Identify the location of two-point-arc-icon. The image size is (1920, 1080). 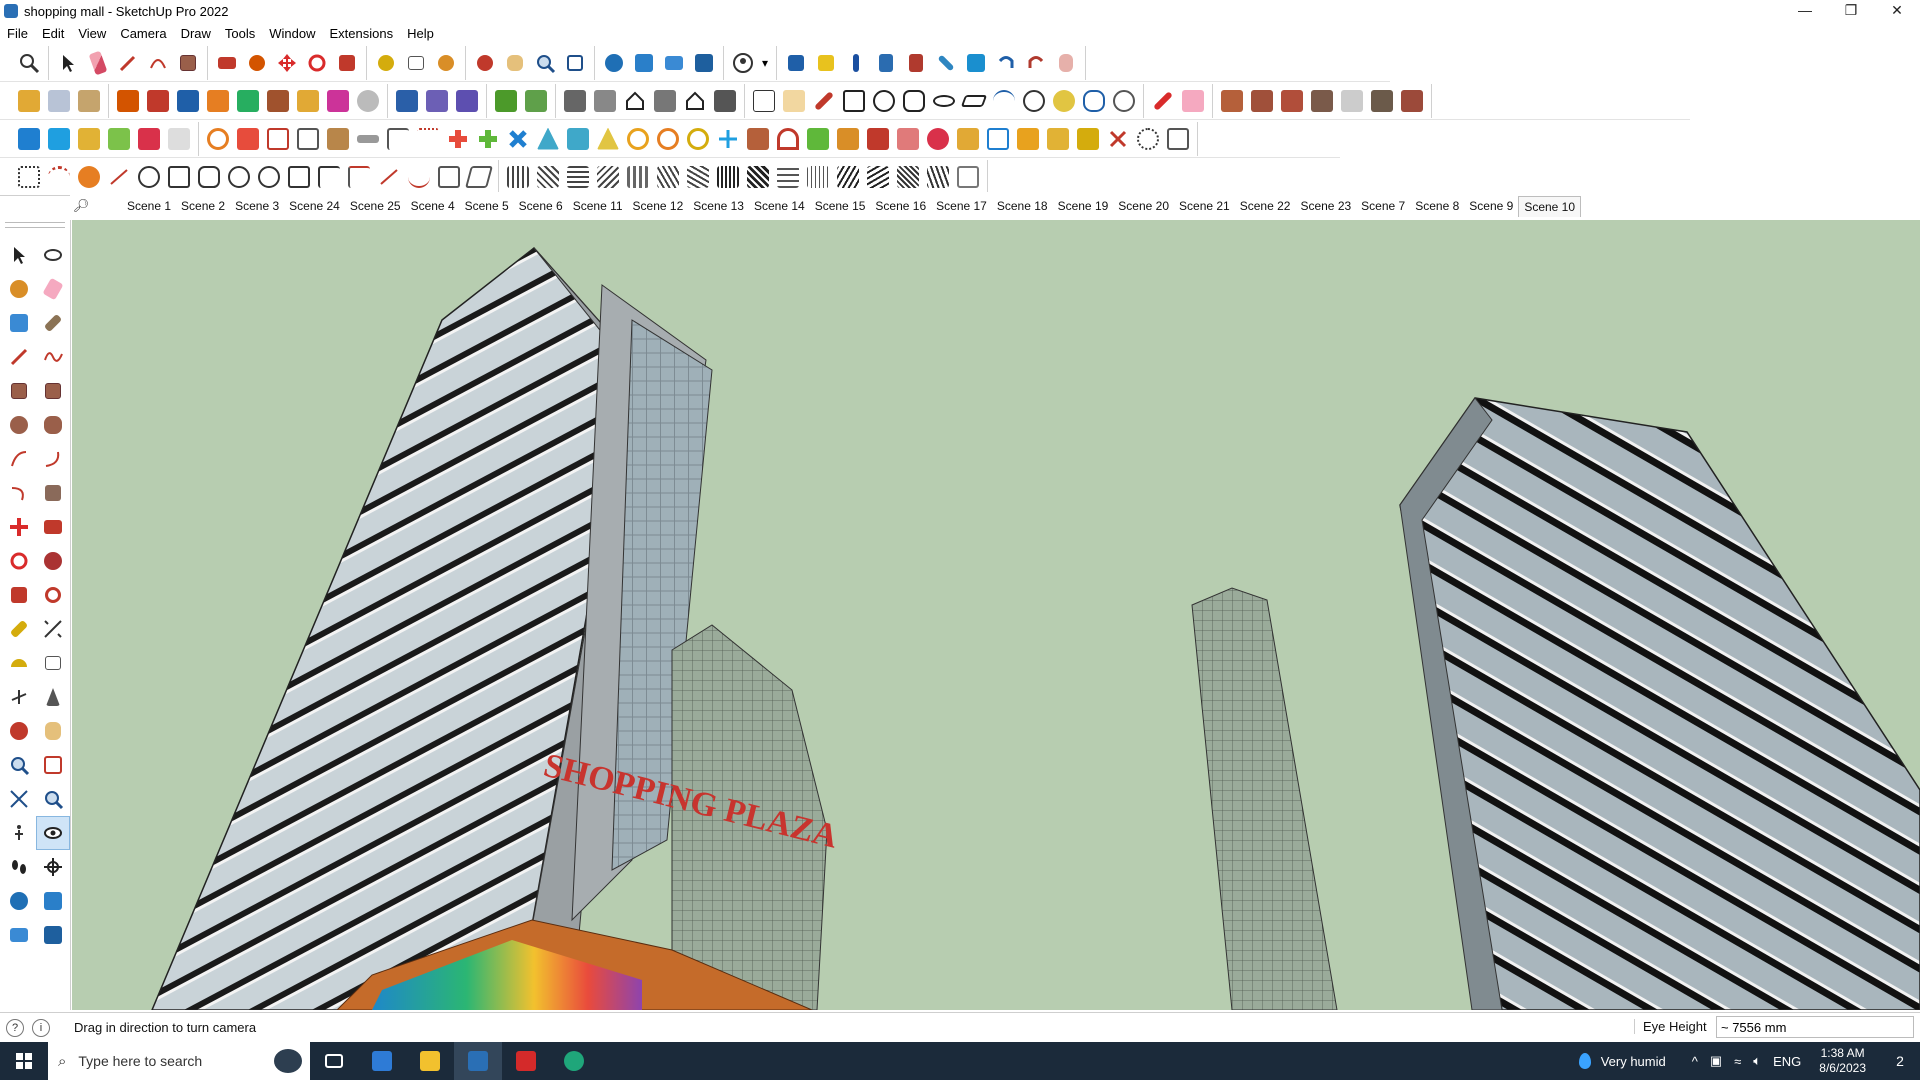
(53, 459).